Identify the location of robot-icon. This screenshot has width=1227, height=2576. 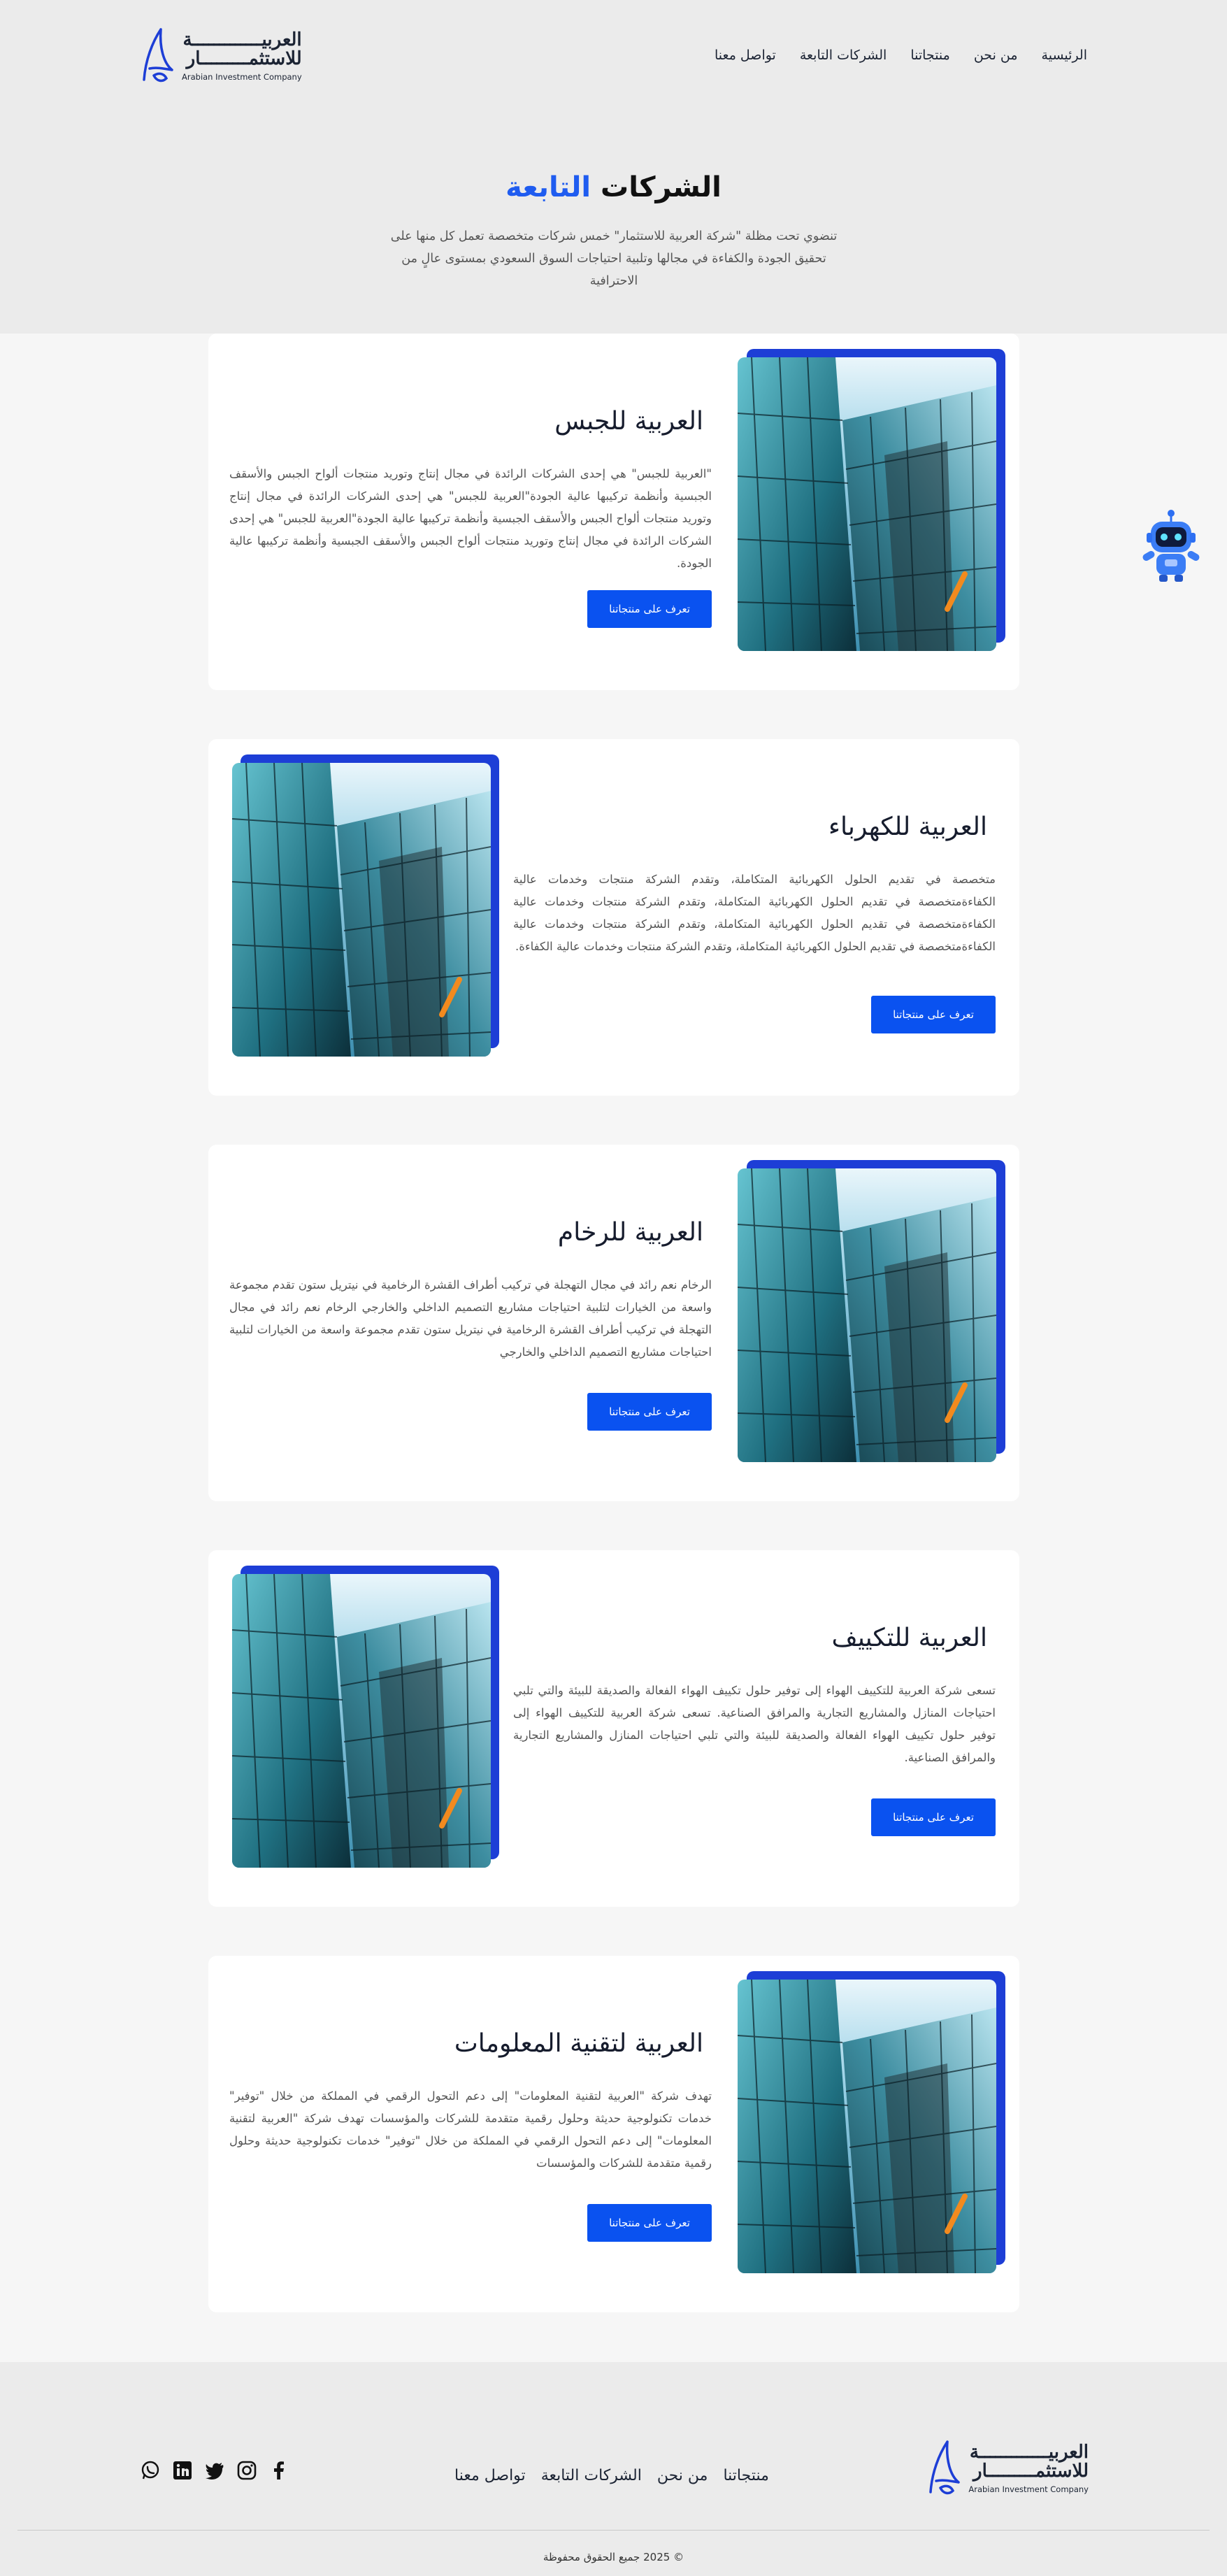
(1171, 546).